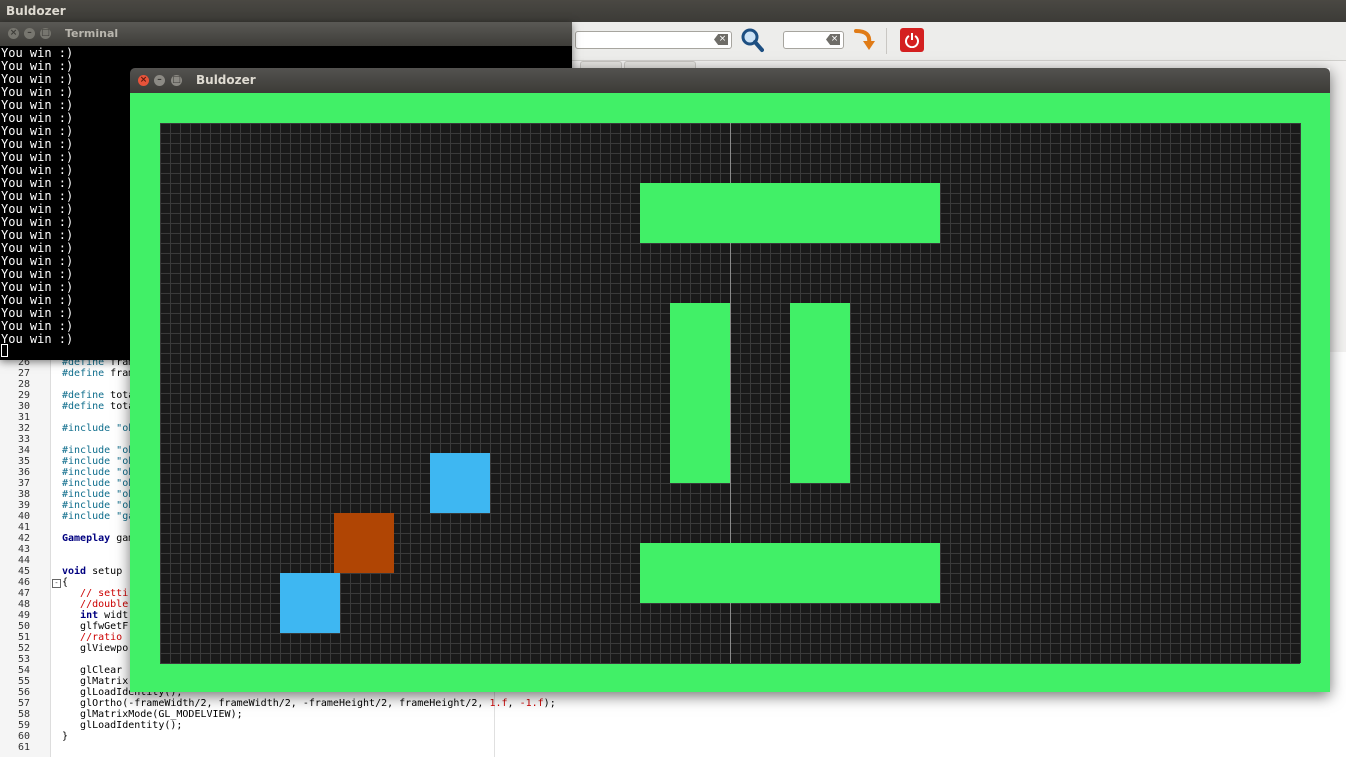 This screenshot has height=757, width=1346. I want to click on code-token: setup (, so click(110, 571).